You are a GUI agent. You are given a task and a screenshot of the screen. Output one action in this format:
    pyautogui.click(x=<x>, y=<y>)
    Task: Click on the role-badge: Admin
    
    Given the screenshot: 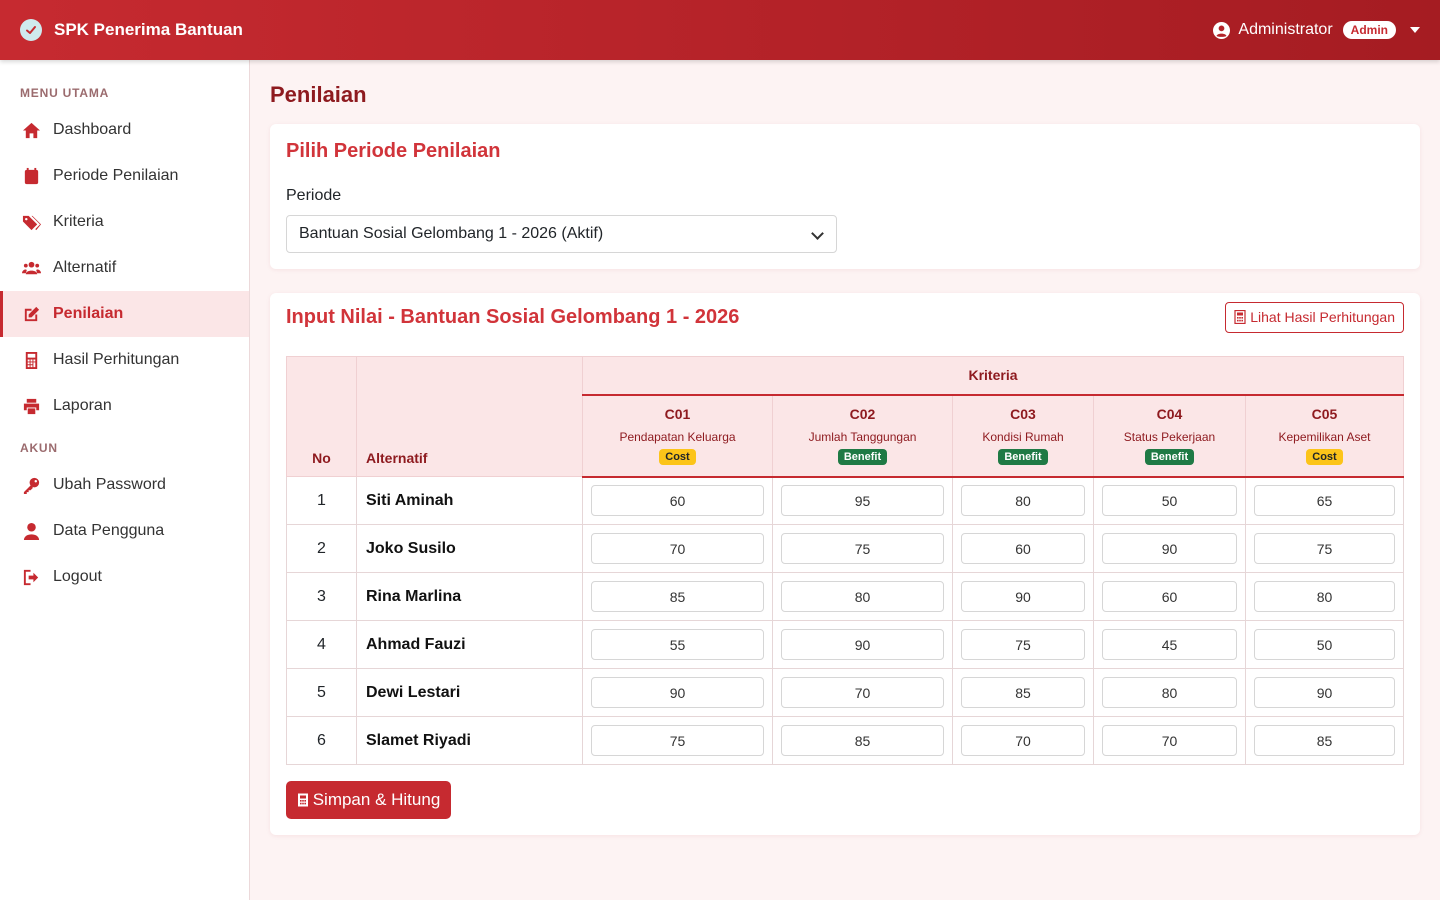 What is the action you would take?
    pyautogui.click(x=1369, y=30)
    